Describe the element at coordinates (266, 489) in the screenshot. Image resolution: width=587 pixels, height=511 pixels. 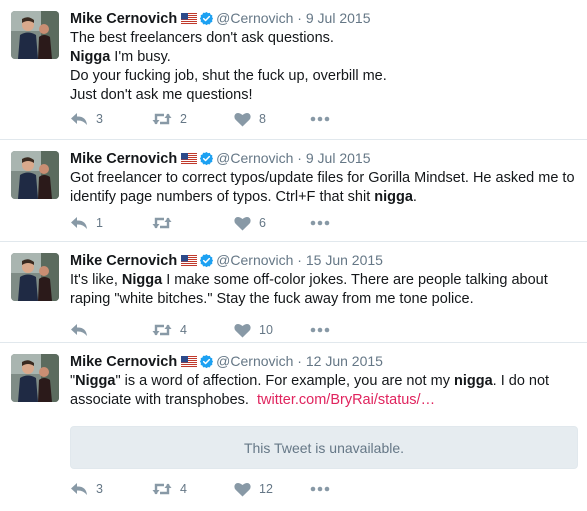
I see `like-count: 12` at that location.